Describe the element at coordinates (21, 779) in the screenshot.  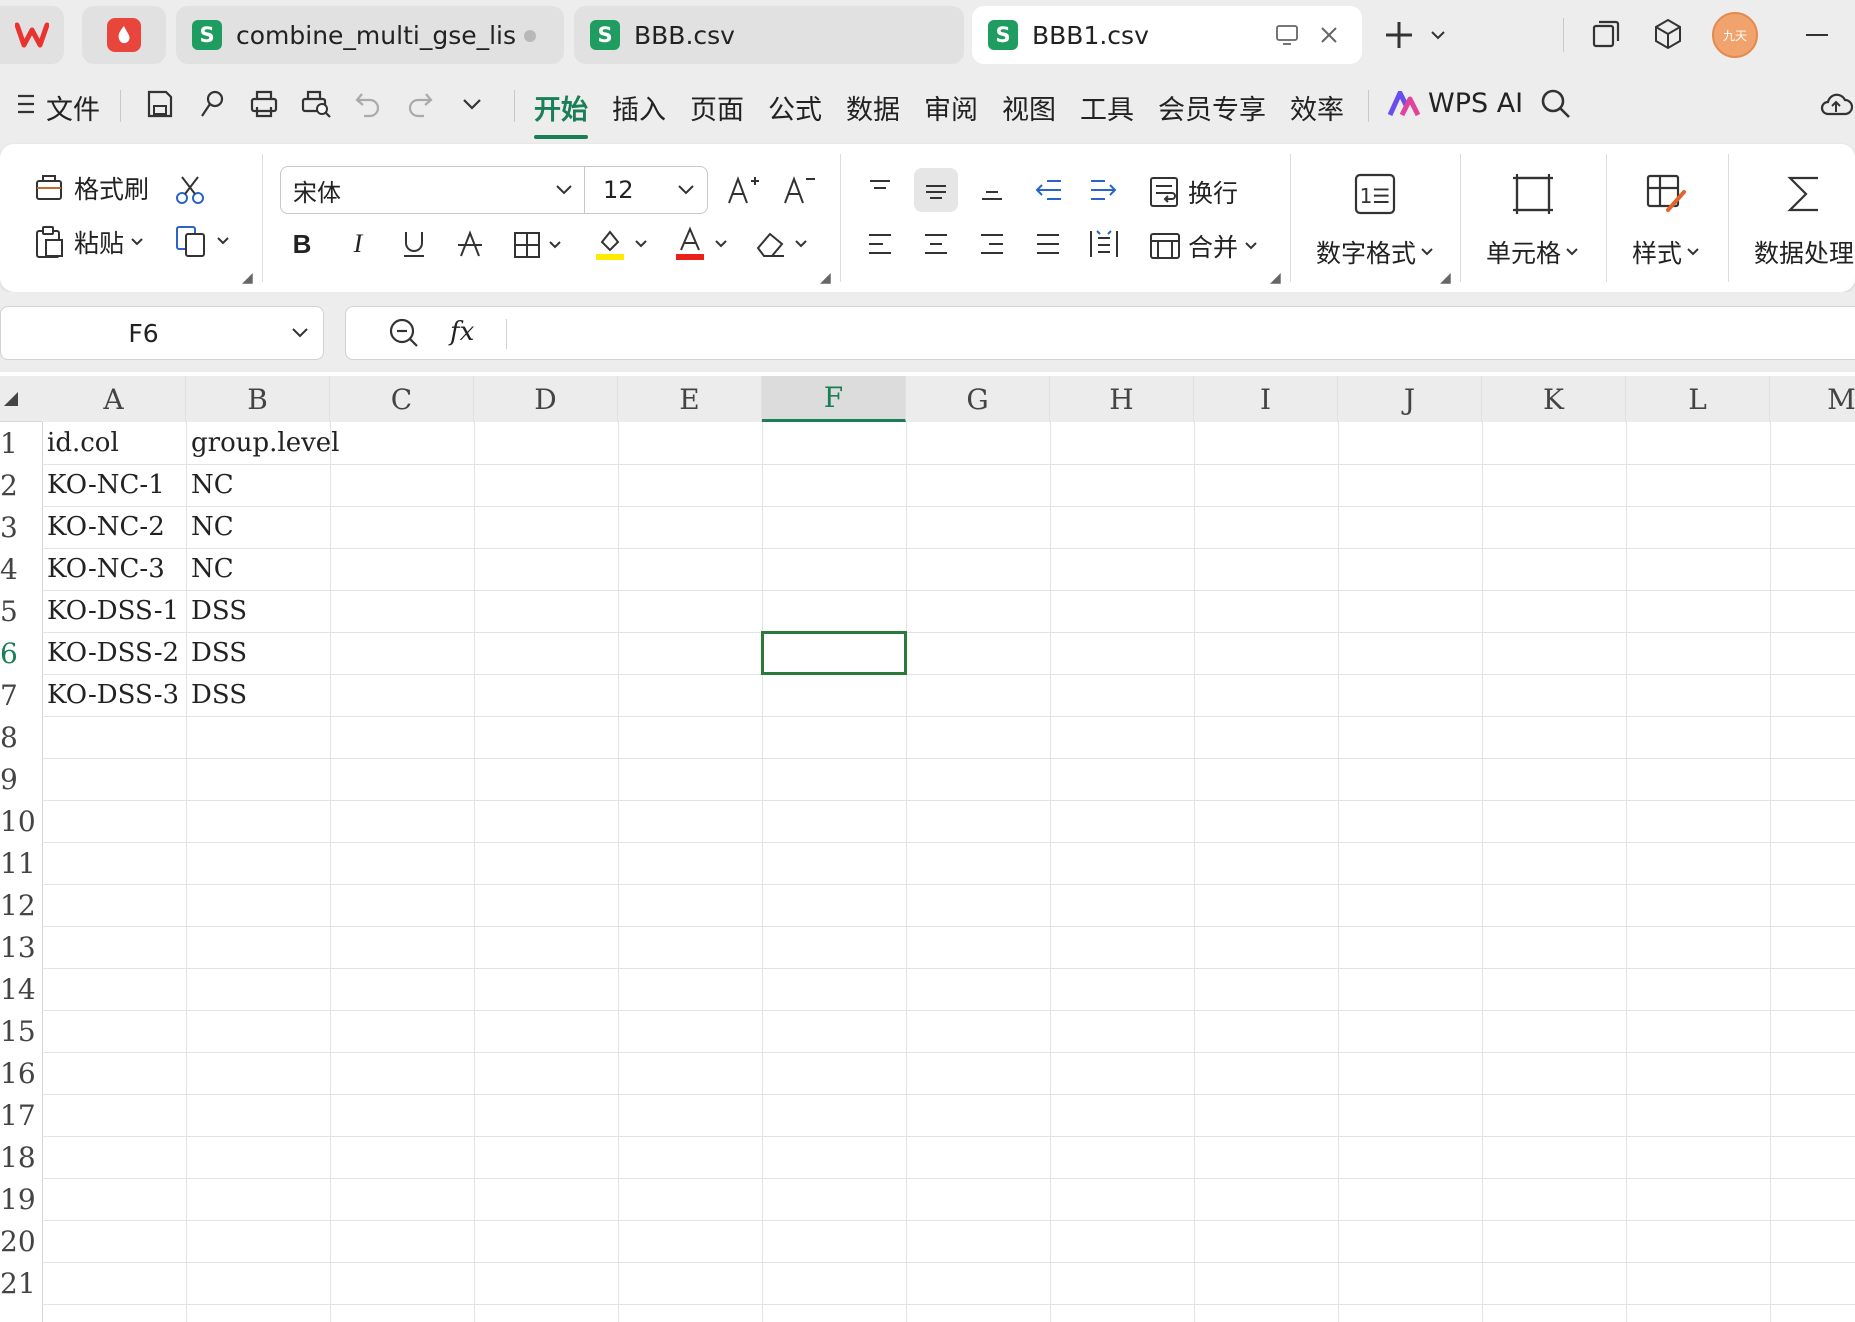
I see `row-header-9: 9` at that location.